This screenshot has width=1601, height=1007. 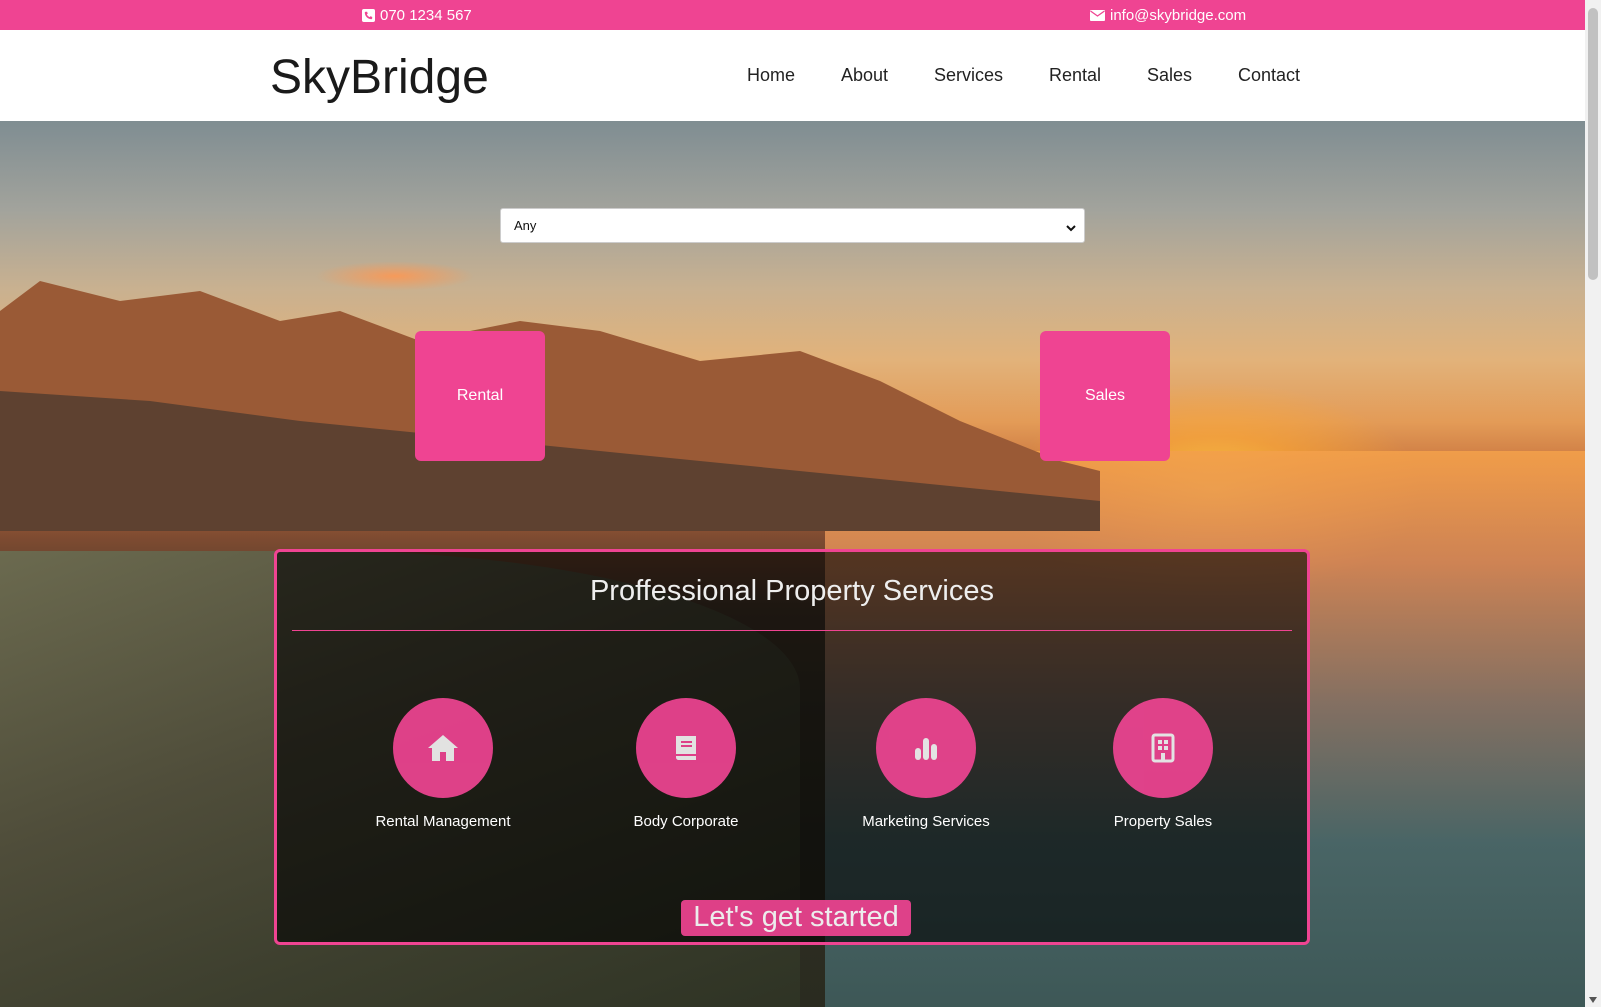 I want to click on rental-tile-label: Rental, so click(x=480, y=395).